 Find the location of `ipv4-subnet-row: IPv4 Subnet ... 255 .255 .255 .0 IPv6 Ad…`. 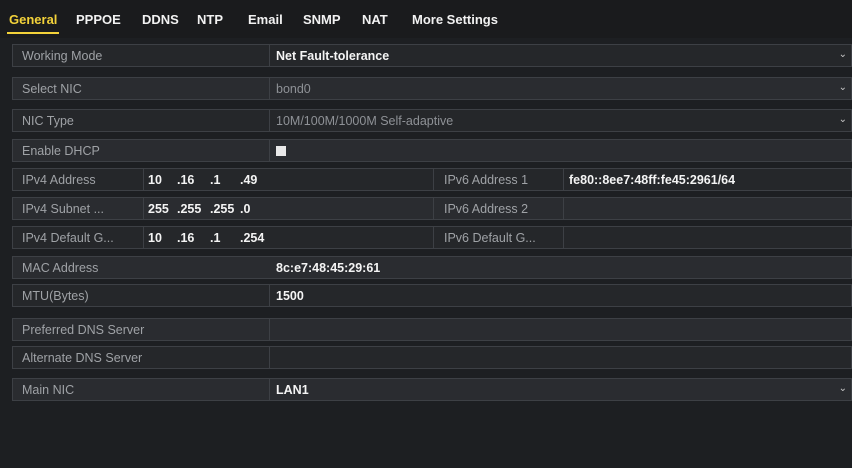

ipv4-subnet-row: IPv4 Subnet ... 255 .255 .255 .0 IPv6 Ad… is located at coordinates (432, 208).